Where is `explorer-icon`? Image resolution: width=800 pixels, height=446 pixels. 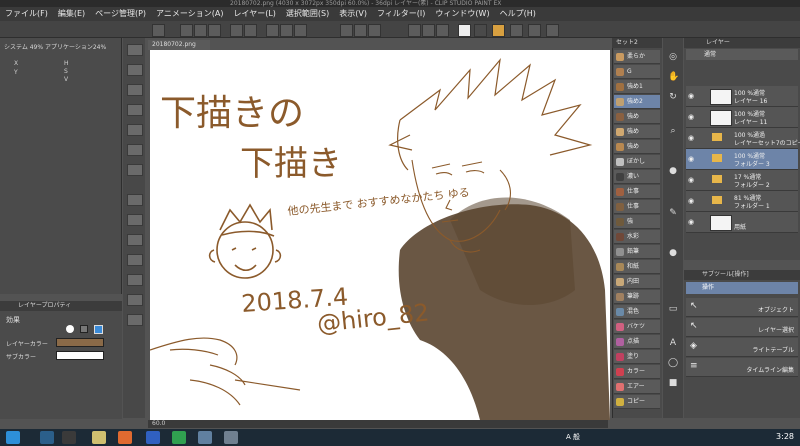
explorer-icon is located at coordinates (99, 437).